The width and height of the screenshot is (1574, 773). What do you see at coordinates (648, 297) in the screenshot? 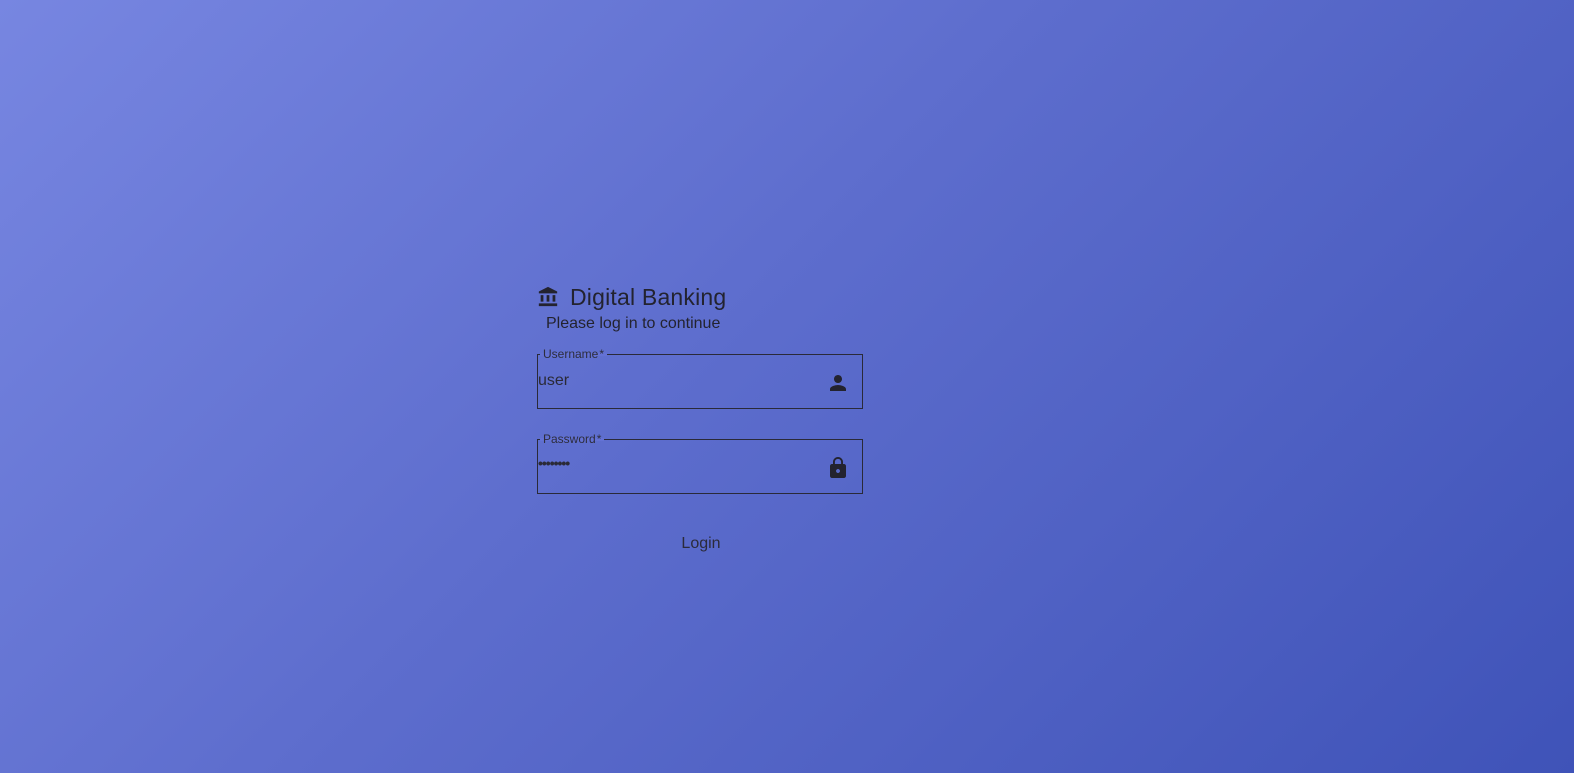
I see `page-title: Digital Banking` at bounding box center [648, 297].